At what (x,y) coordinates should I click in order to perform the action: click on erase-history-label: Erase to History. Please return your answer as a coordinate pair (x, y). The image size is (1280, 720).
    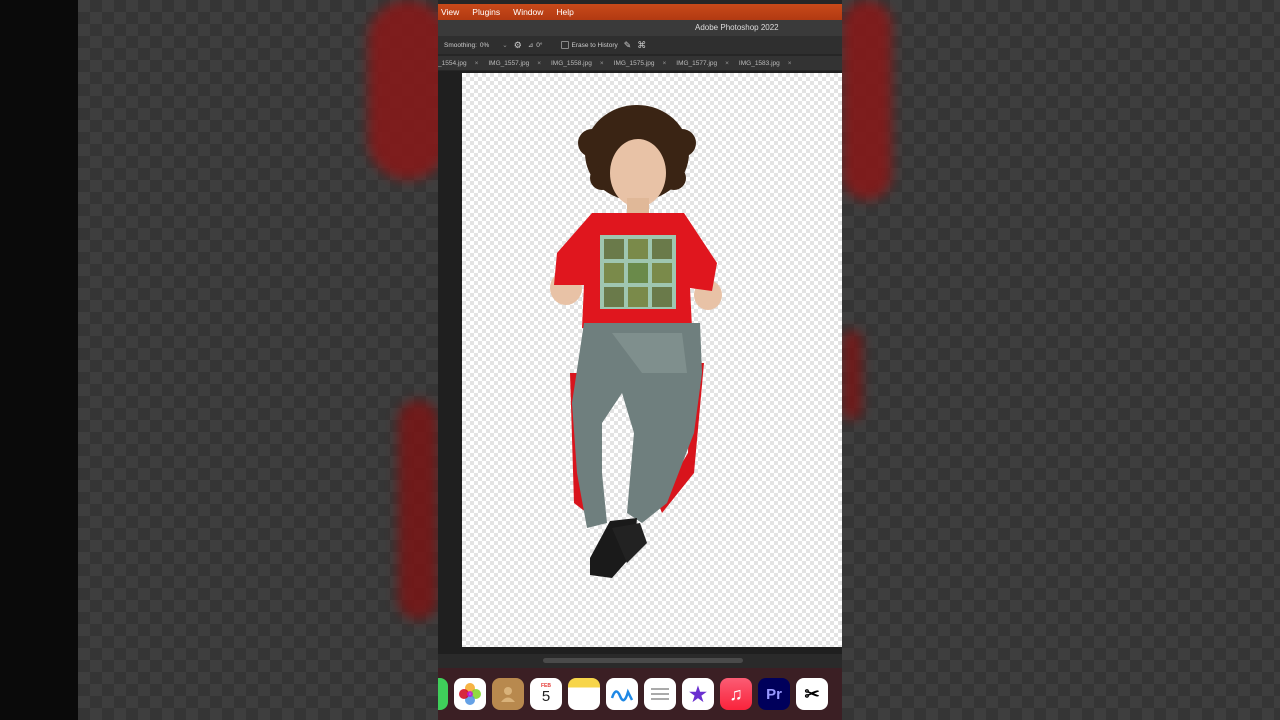
    Looking at the image, I should click on (594, 45).